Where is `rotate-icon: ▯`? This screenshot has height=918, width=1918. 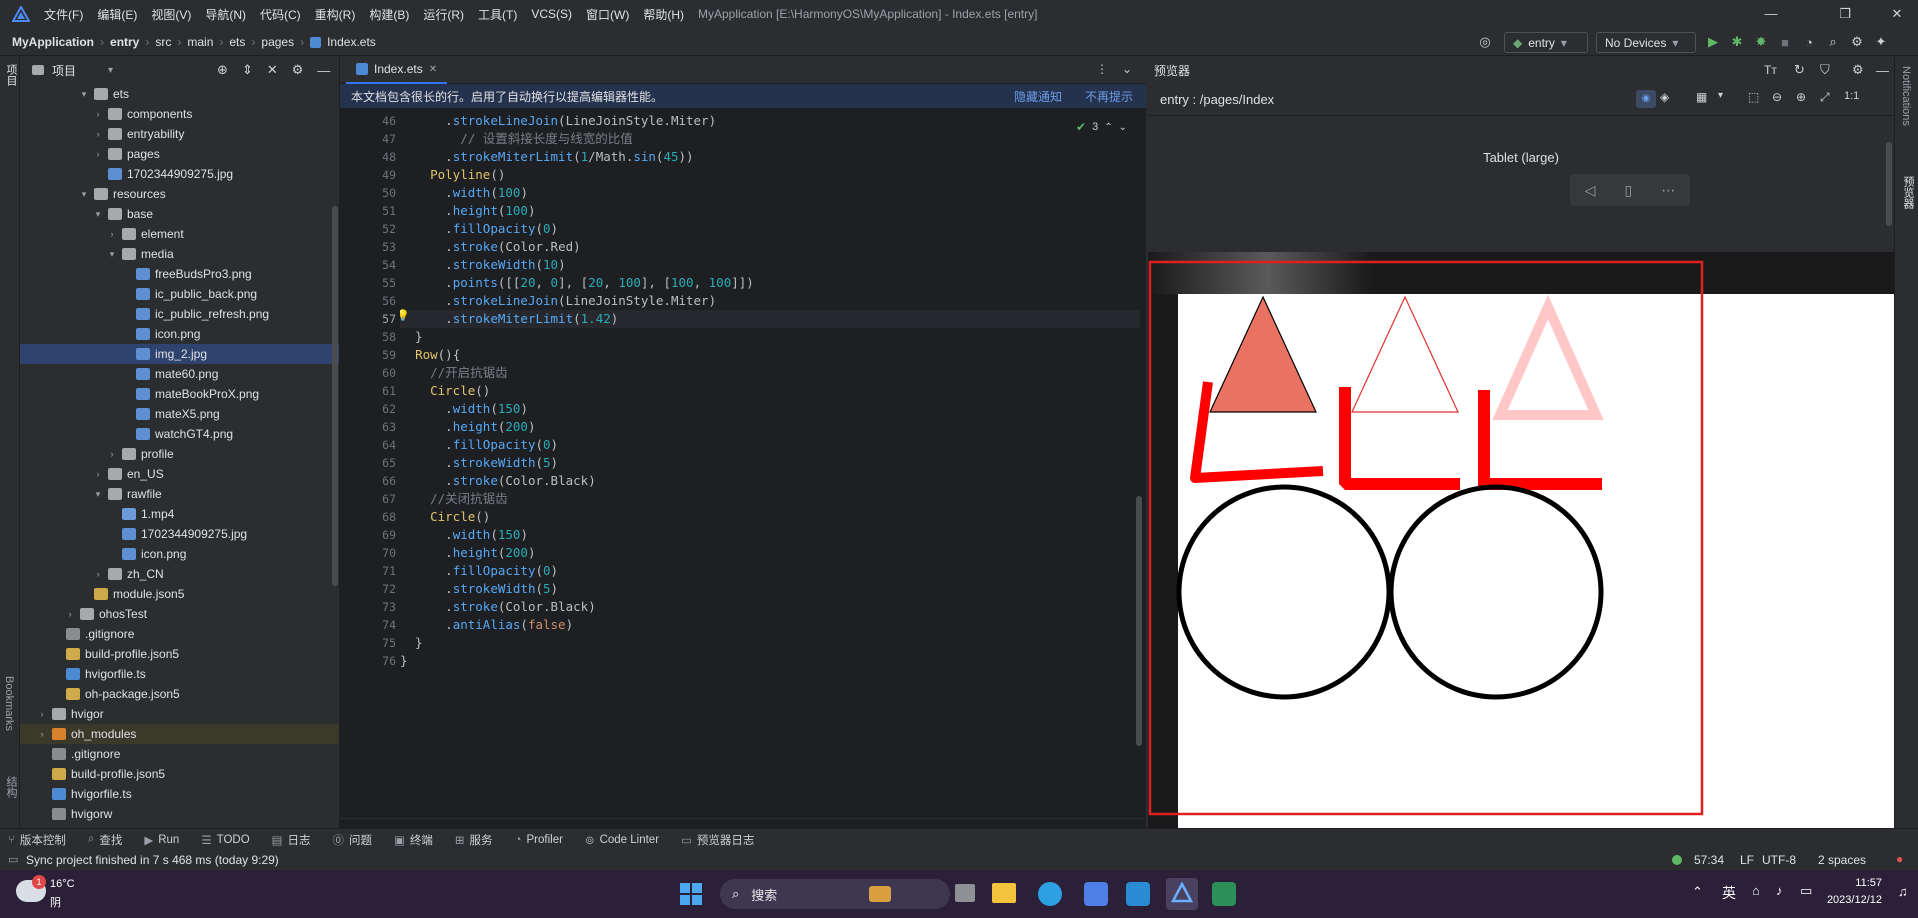 rotate-icon: ▯ is located at coordinates (1629, 190).